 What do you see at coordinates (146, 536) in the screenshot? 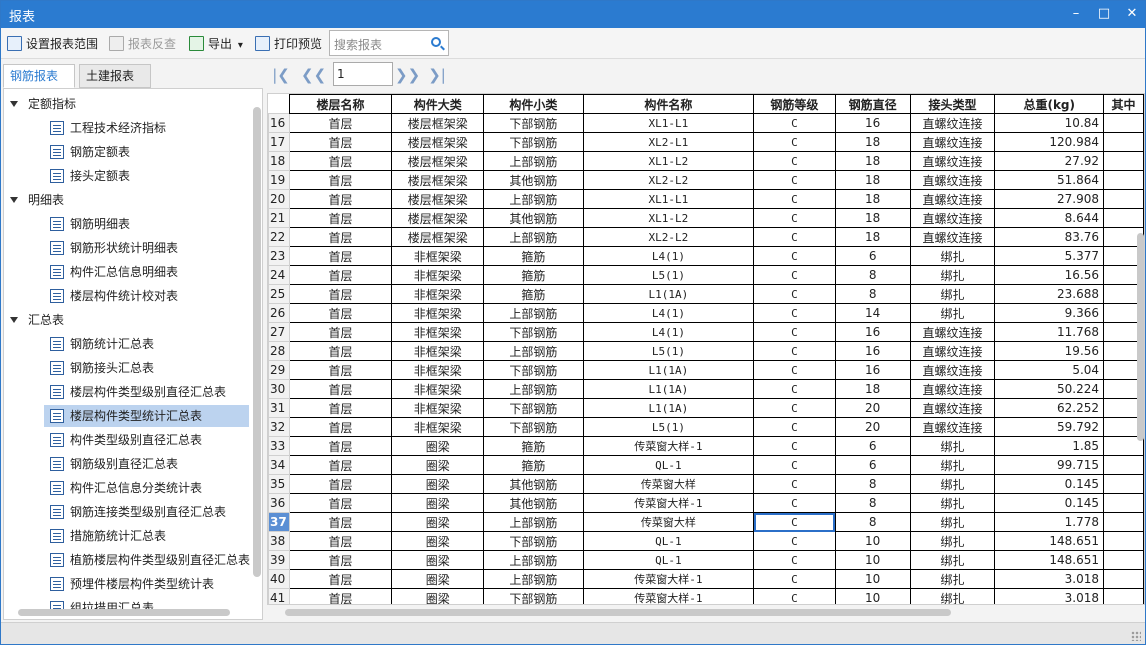
I see `tree-item: 措施筋统计汇总表` at bounding box center [146, 536].